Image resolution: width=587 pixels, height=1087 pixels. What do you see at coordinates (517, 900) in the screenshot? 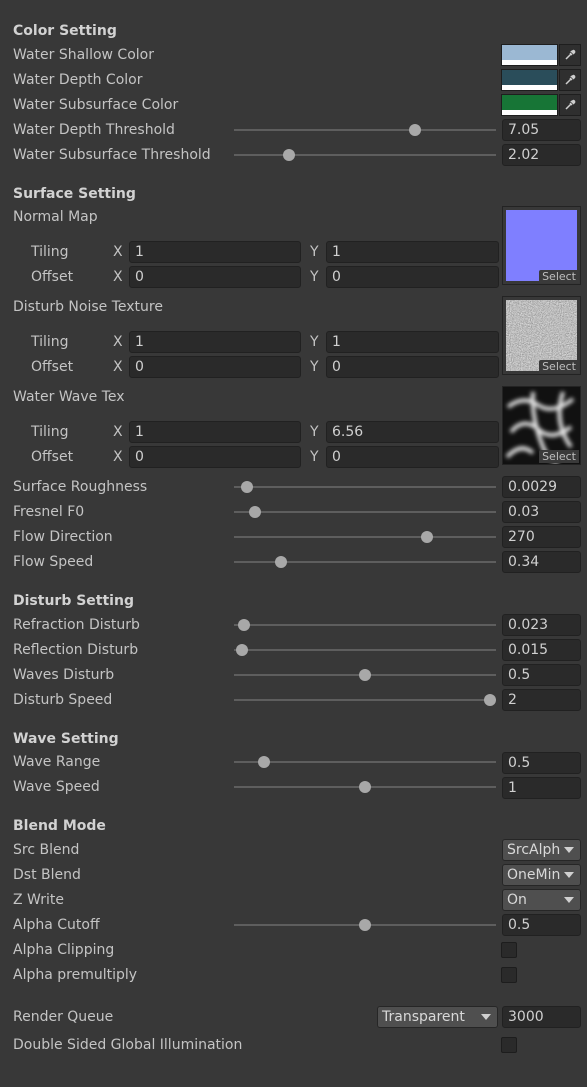
I see `z-write-value: On` at bounding box center [517, 900].